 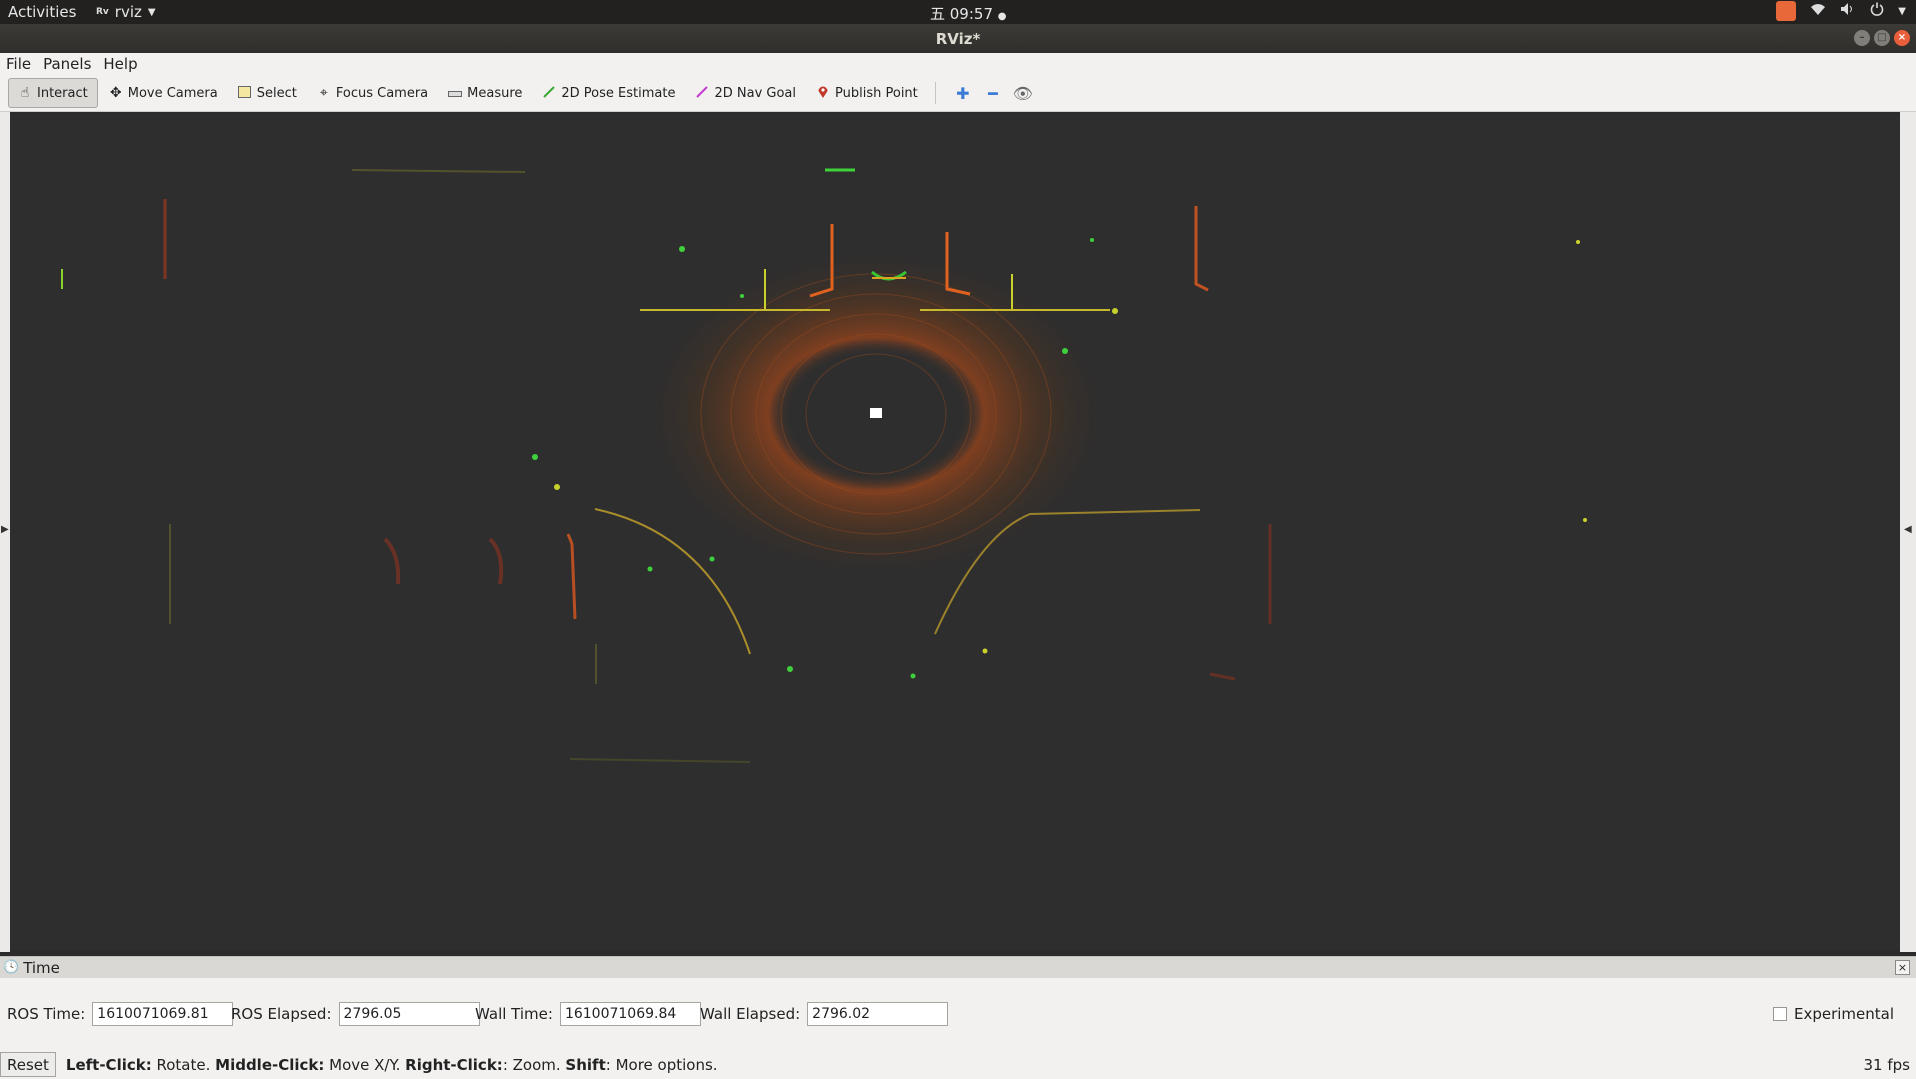 What do you see at coordinates (42, 12) in the screenshot?
I see `activities-button: Activities` at bounding box center [42, 12].